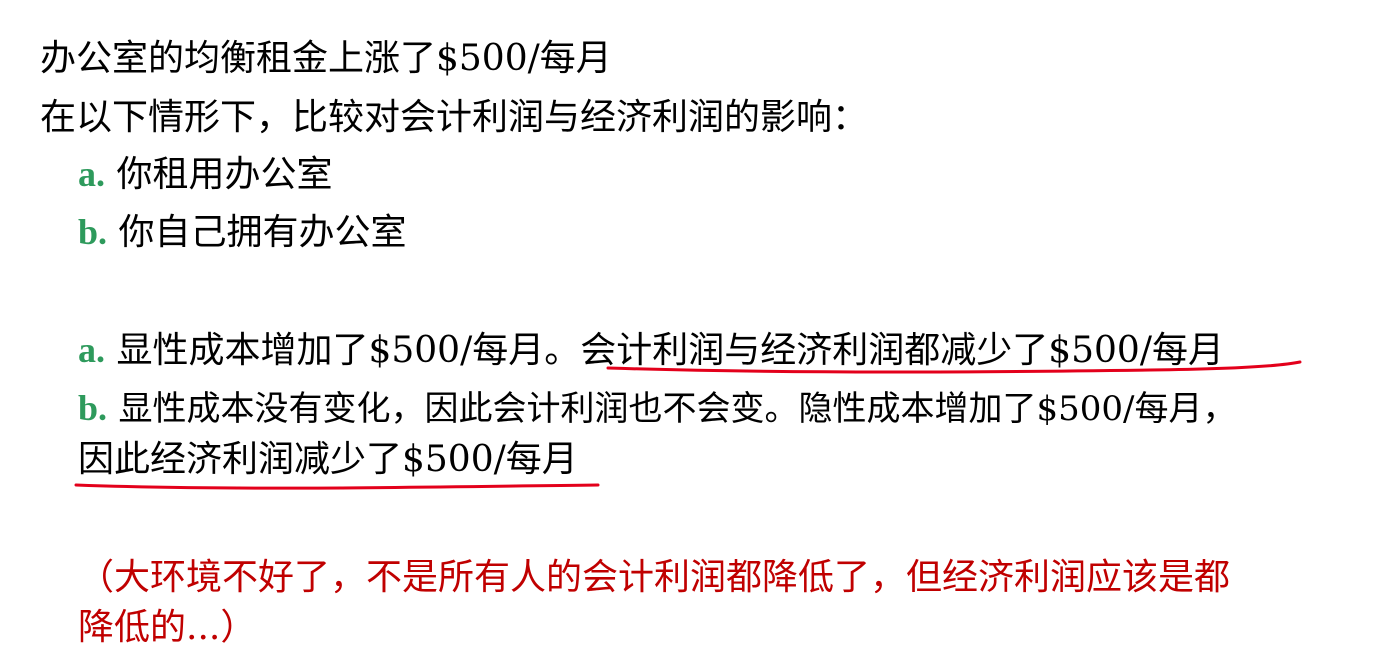 This screenshot has height=661, width=1395. I want to click on underline-answer-b, so click(337, 486).